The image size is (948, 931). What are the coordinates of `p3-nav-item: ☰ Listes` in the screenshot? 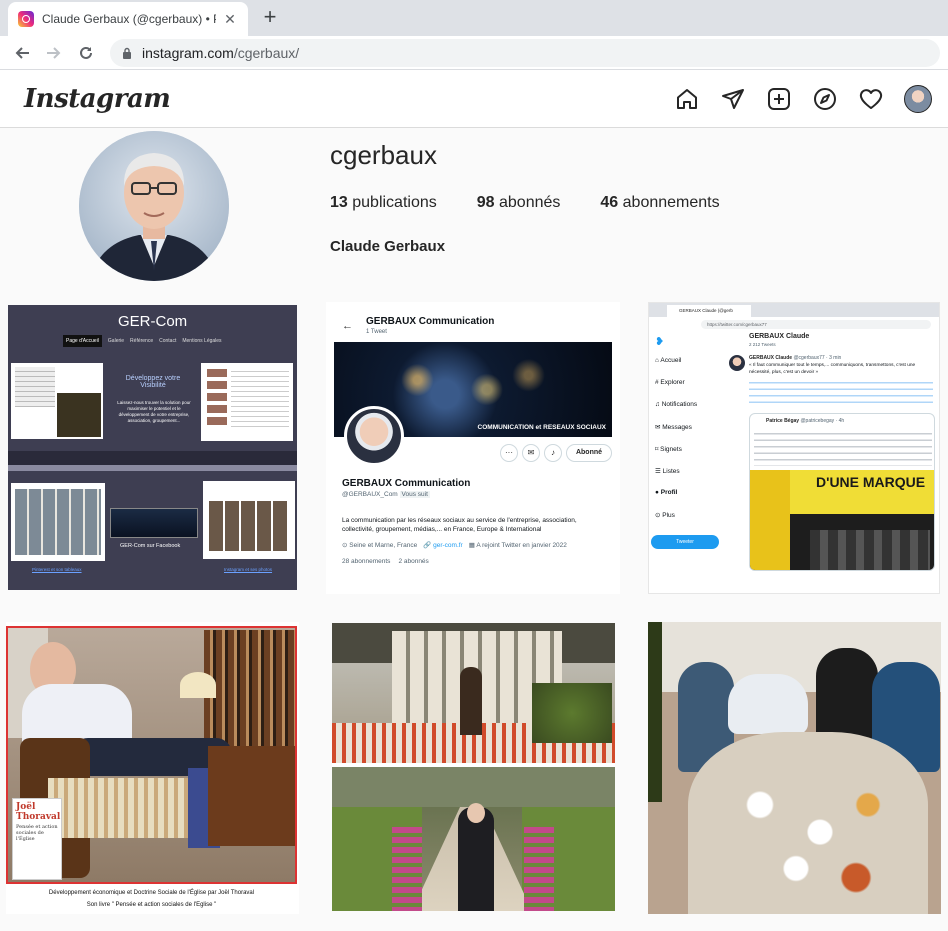 It's located at (667, 471).